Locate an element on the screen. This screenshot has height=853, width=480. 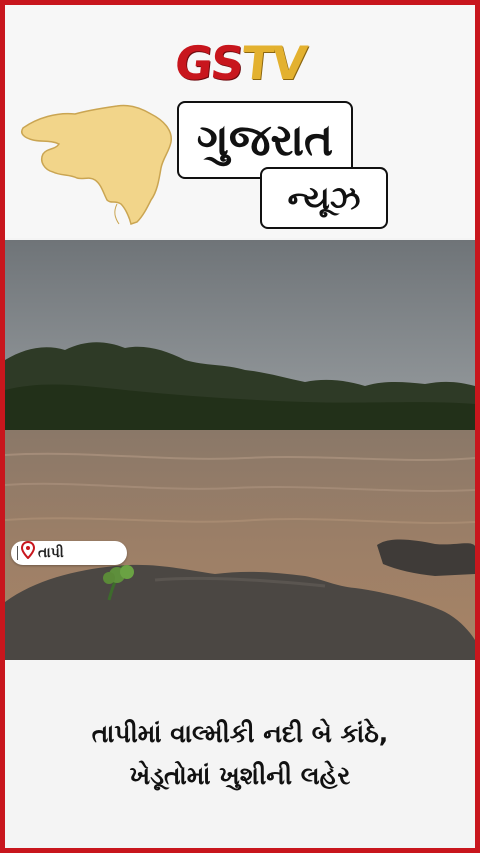
title-text: ગુજરાત is located at coordinates (265, 140).